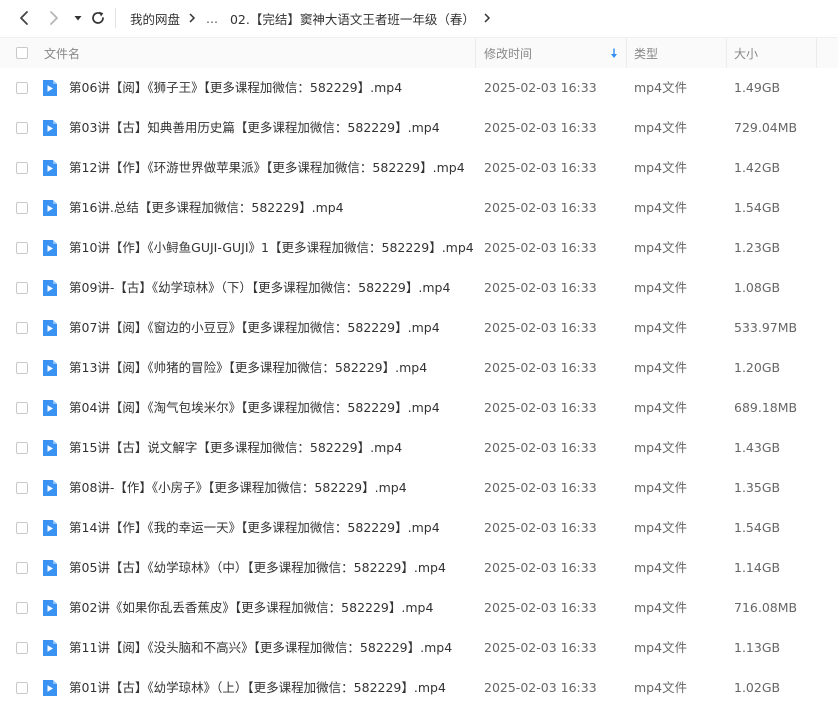 This screenshot has height=715, width=838. What do you see at coordinates (235, 88) in the screenshot?
I see `file-name: 第06讲【阅】《狮子王》【更多课程加微信：582229】.mp4` at bounding box center [235, 88].